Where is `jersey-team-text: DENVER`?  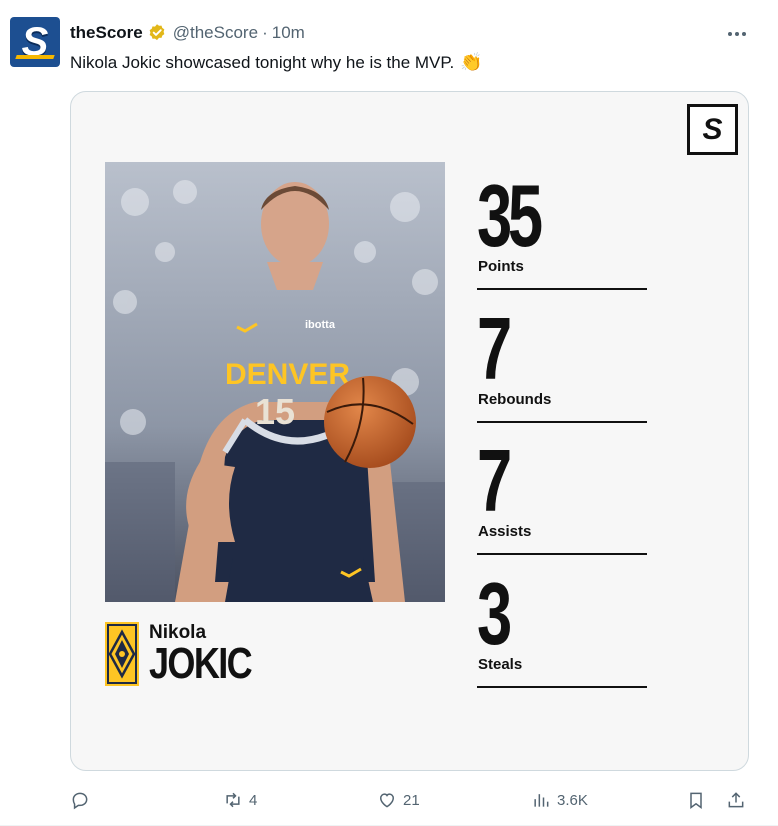
jersey-team-text: DENVER is located at coordinates (287, 374).